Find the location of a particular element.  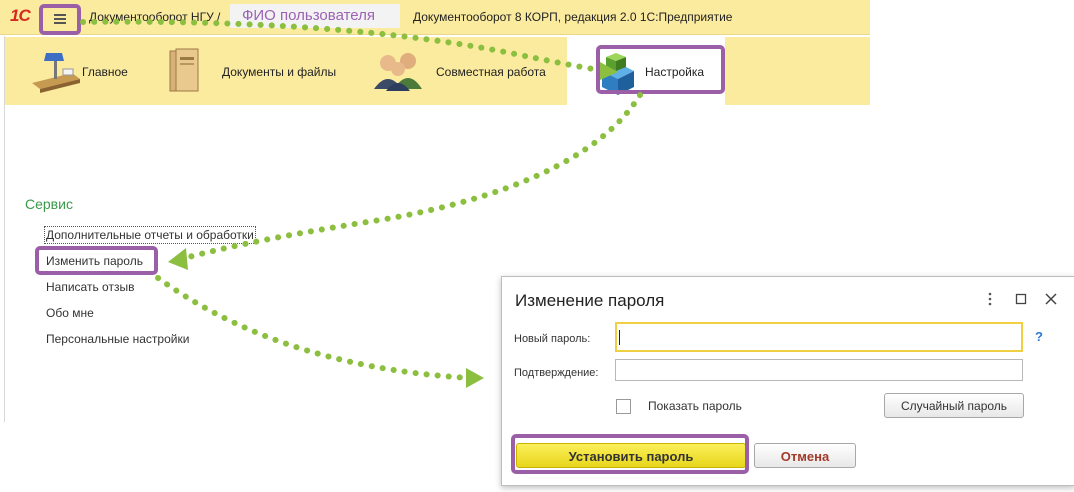

show-password-label: Показать пароль is located at coordinates (695, 406).